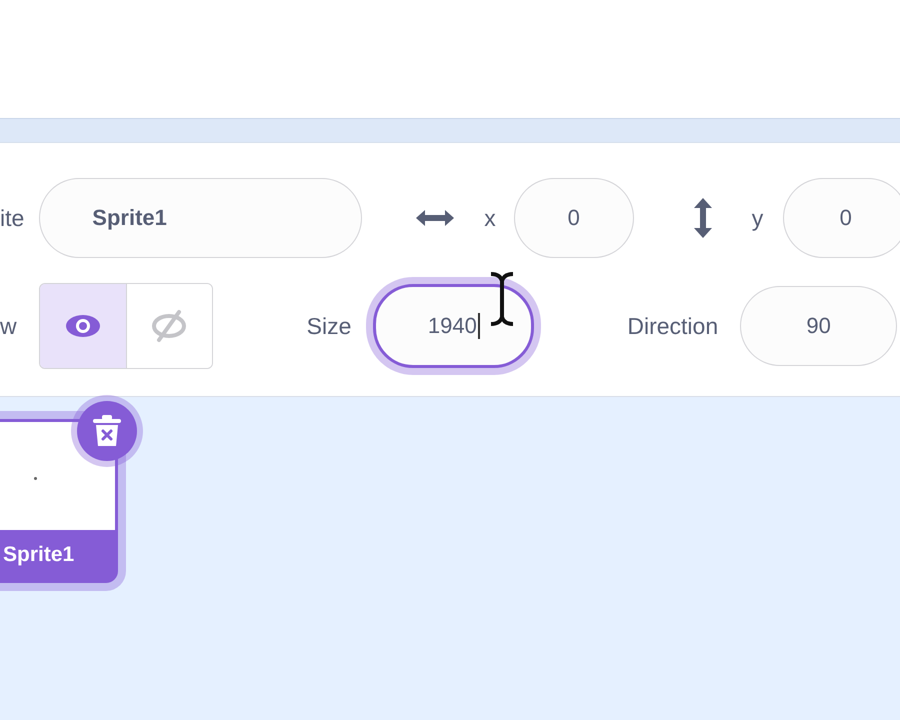 The width and height of the screenshot is (900, 720). Describe the element at coordinates (453, 326) in the screenshot. I see `size-field: 1940` at that location.